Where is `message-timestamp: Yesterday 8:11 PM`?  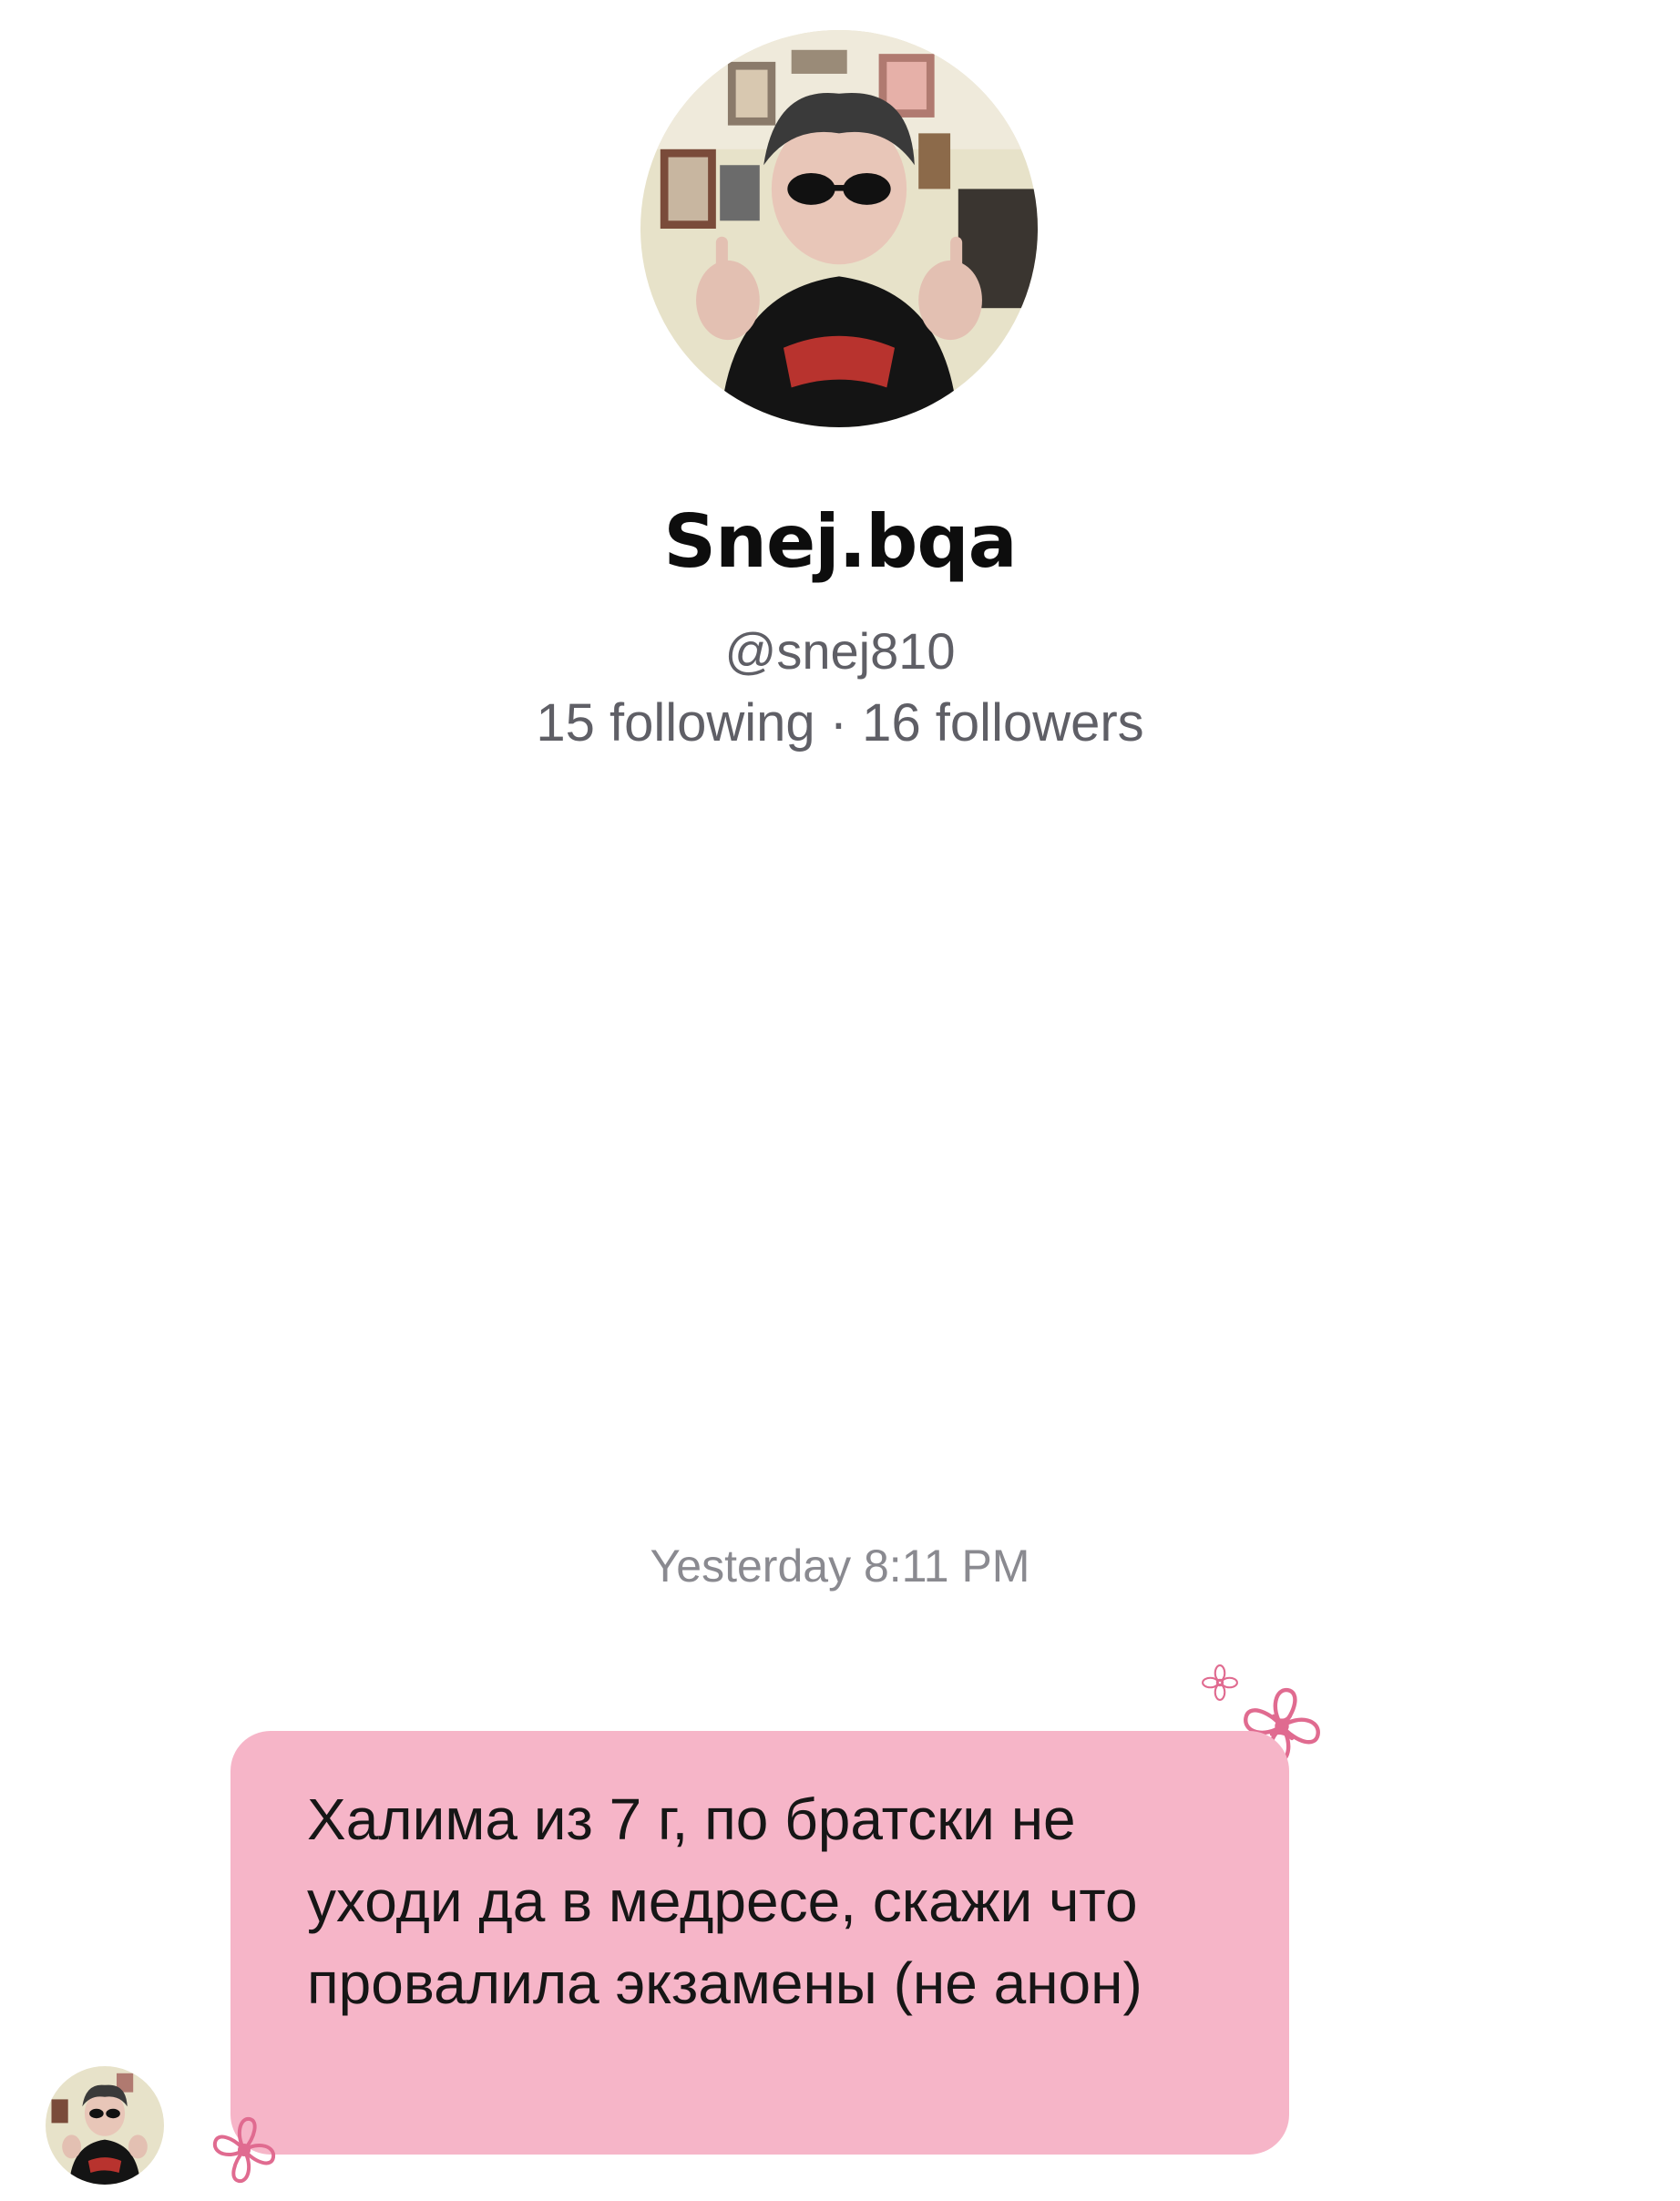
message-timestamp: Yesterday 8:11 PM is located at coordinates (840, 1566).